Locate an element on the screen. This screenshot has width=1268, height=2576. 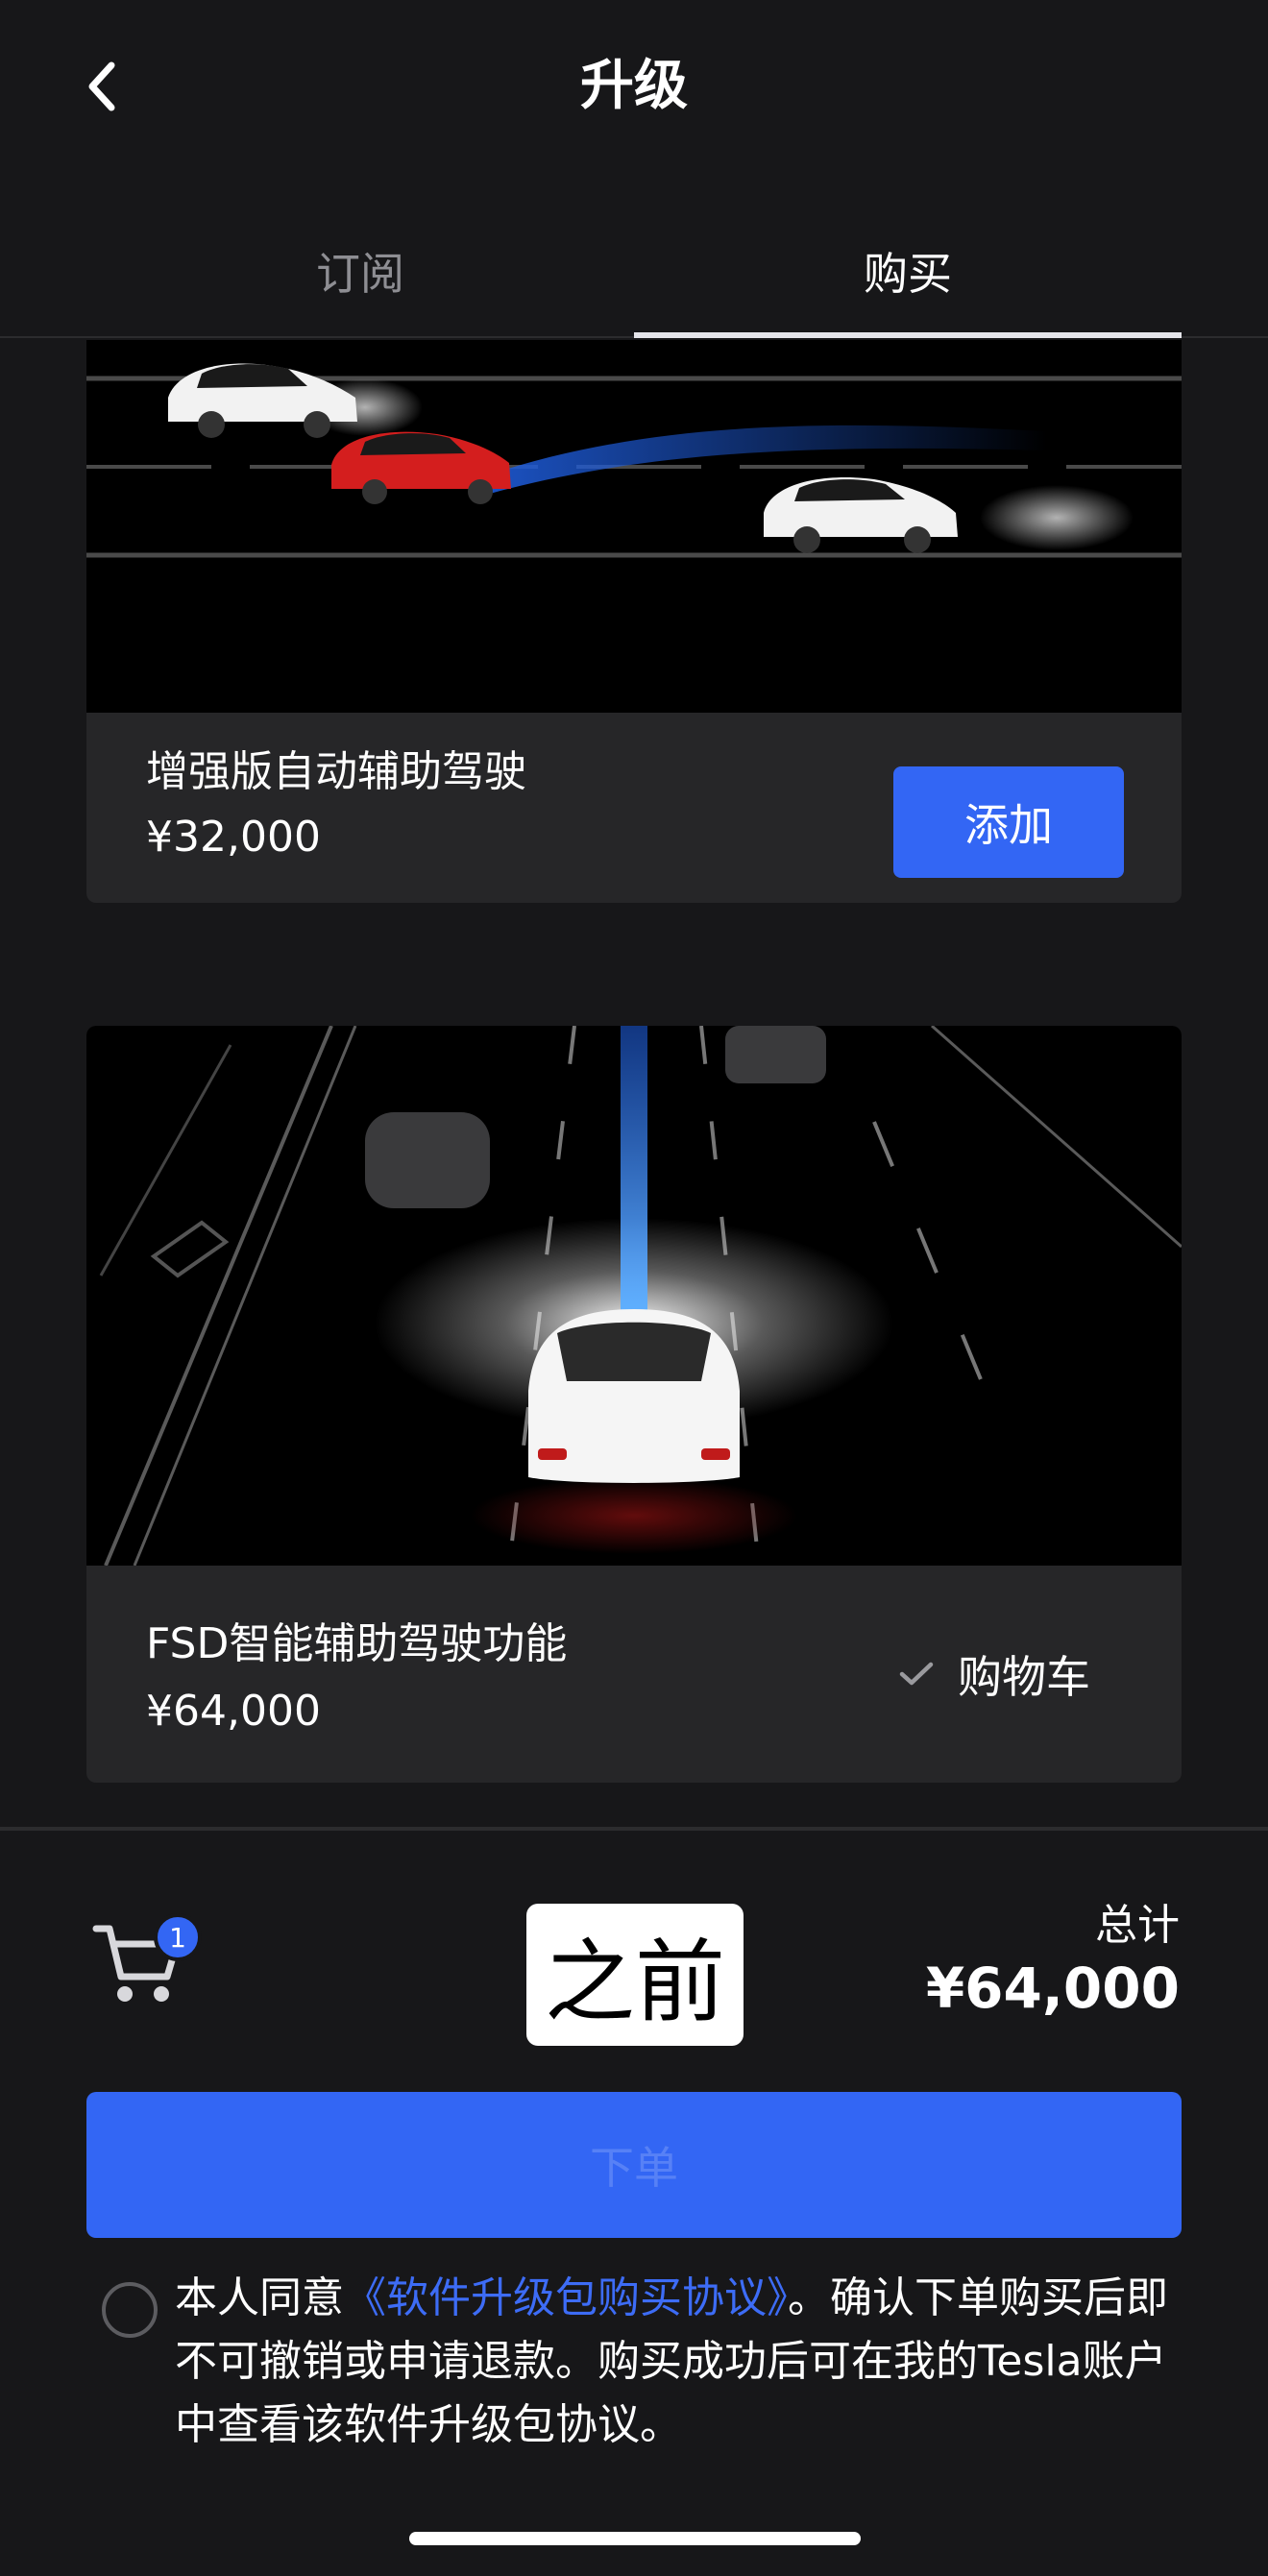
app-header: 升级 is located at coordinates (634, 96).